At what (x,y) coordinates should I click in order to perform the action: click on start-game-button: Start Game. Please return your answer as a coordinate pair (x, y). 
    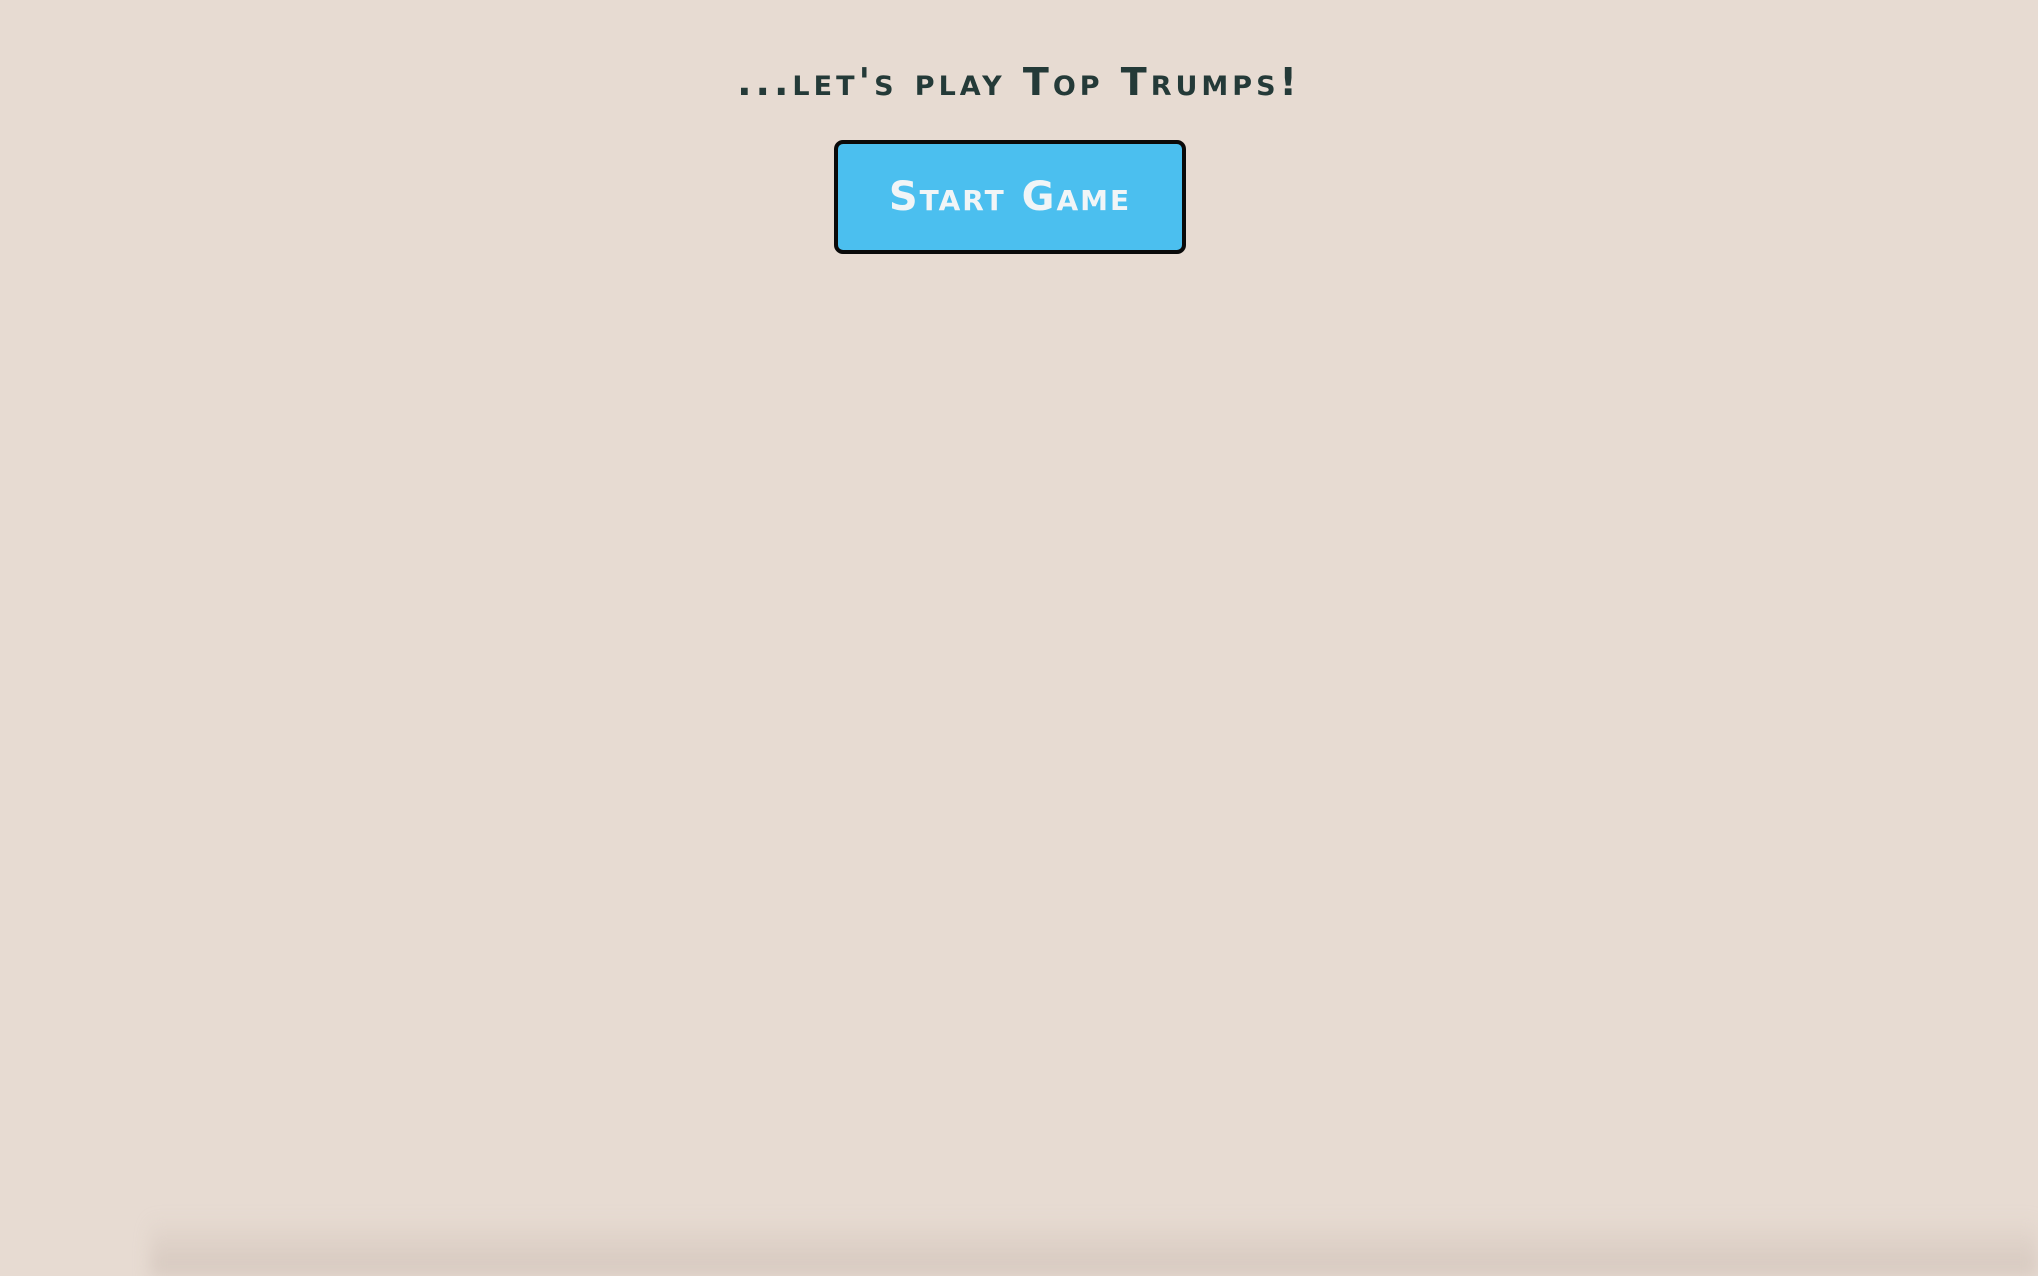
    Looking at the image, I should click on (1010, 197).